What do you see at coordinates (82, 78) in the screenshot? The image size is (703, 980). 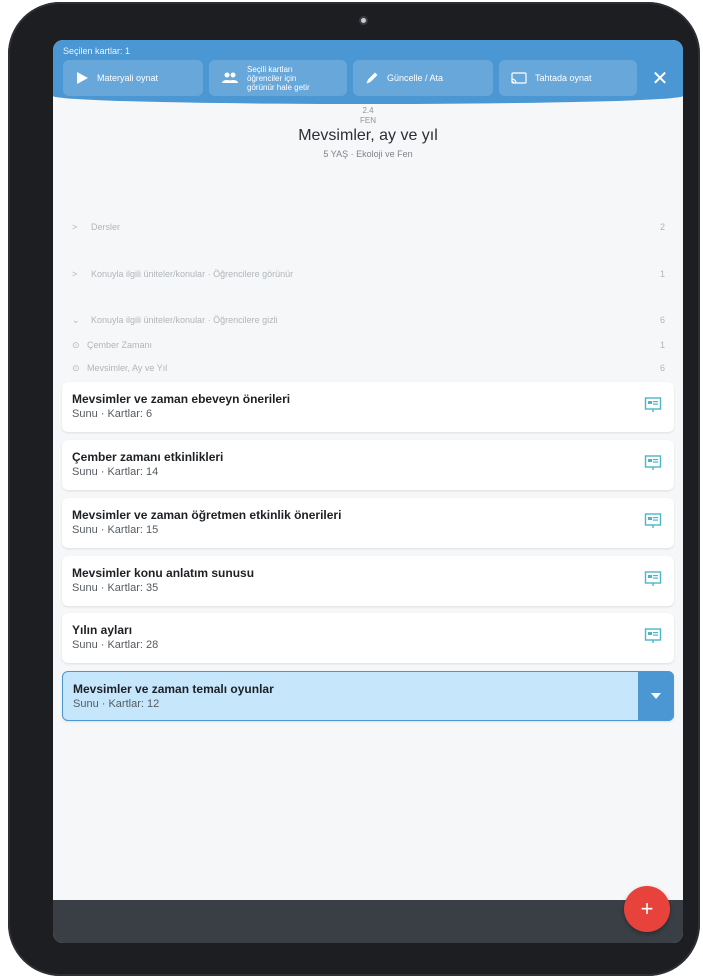 I see `play-icon` at bounding box center [82, 78].